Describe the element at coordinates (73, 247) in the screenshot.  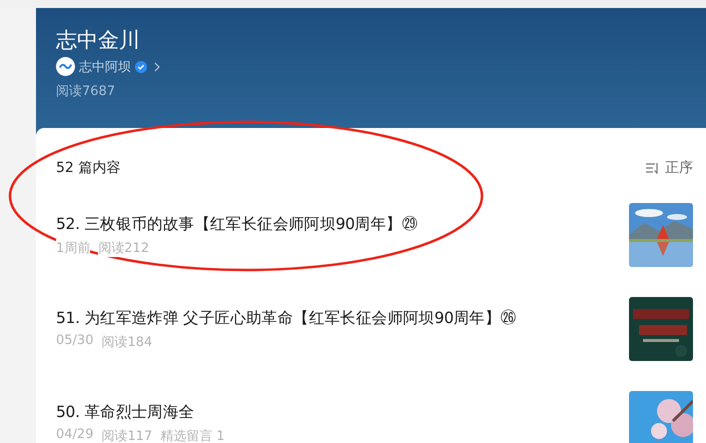
I see `article-date: 1周前` at that location.